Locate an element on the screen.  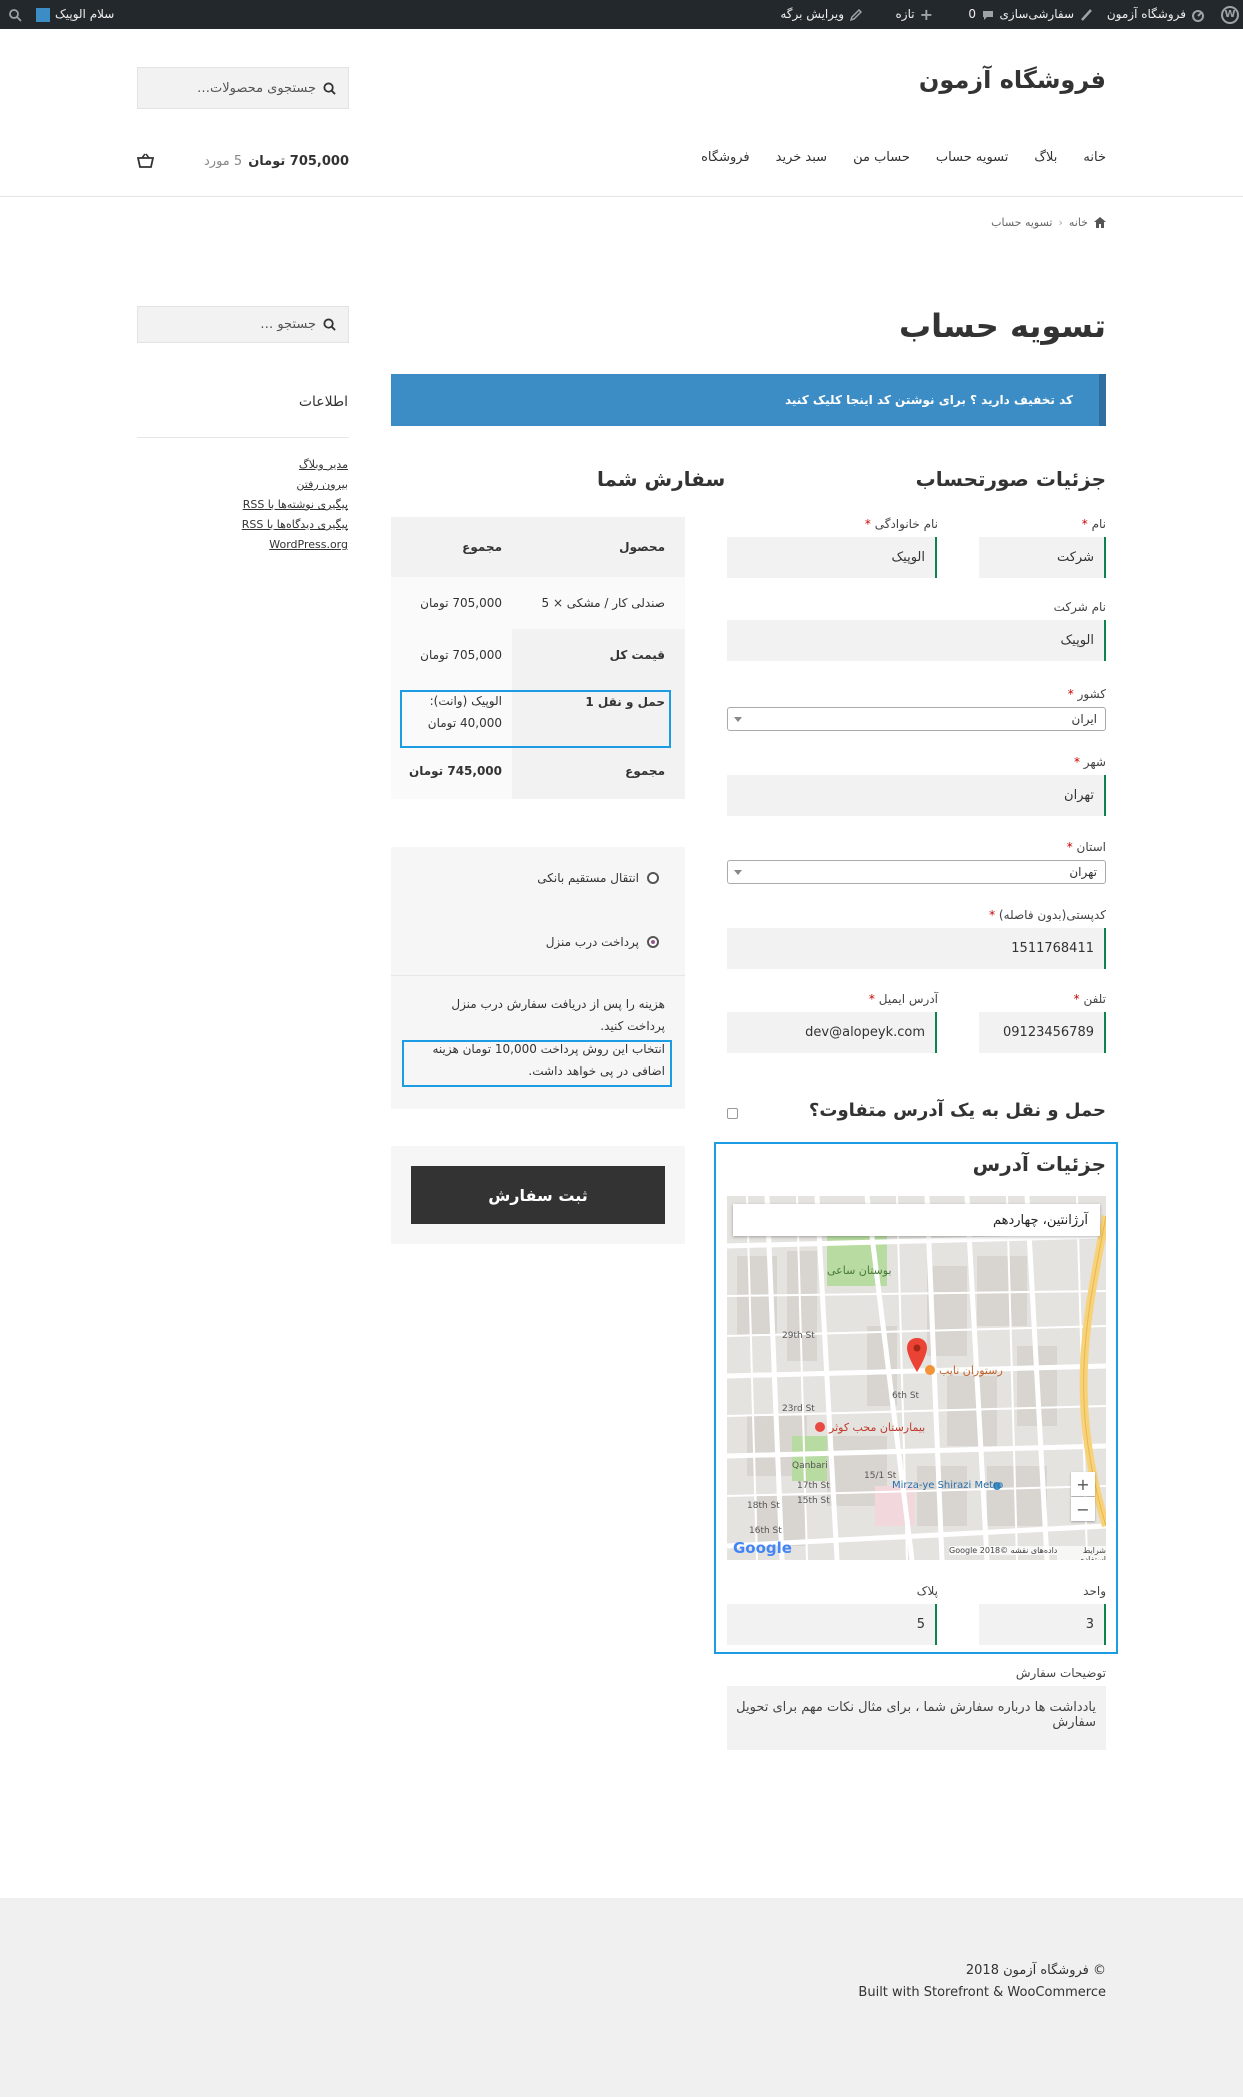
plaque-label: پلاک is located at coordinates (927, 1591).